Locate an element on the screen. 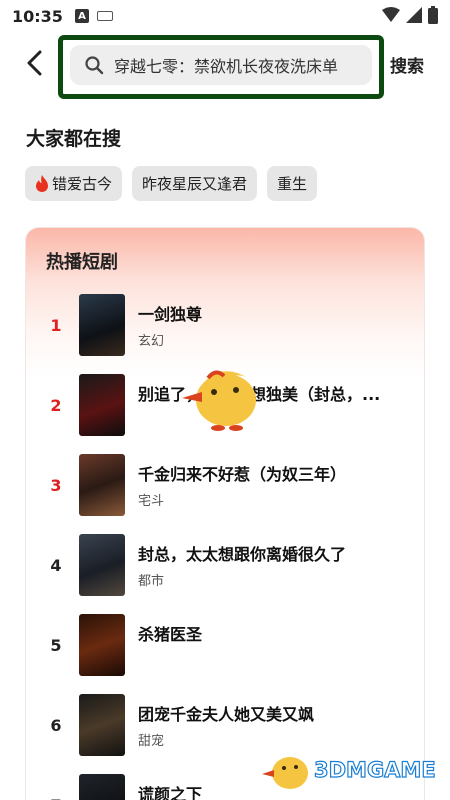 The width and height of the screenshot is (450, 800). hot-dramas-title: 热播短剧 is located at coordinates (82, 262).